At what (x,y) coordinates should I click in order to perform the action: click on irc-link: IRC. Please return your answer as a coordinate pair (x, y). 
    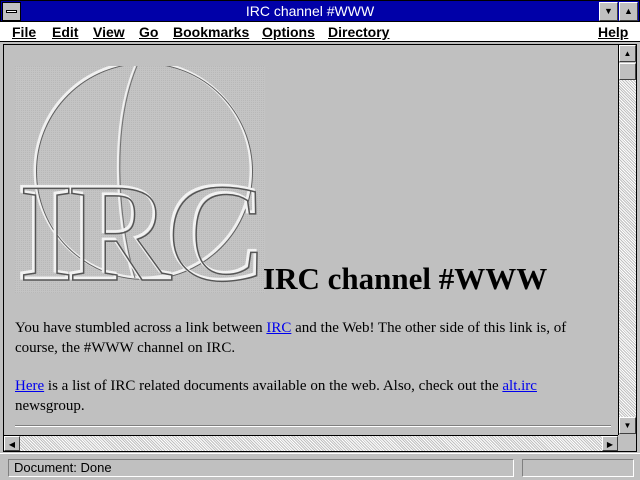
    Looking at the image, I should click on (278, 328).